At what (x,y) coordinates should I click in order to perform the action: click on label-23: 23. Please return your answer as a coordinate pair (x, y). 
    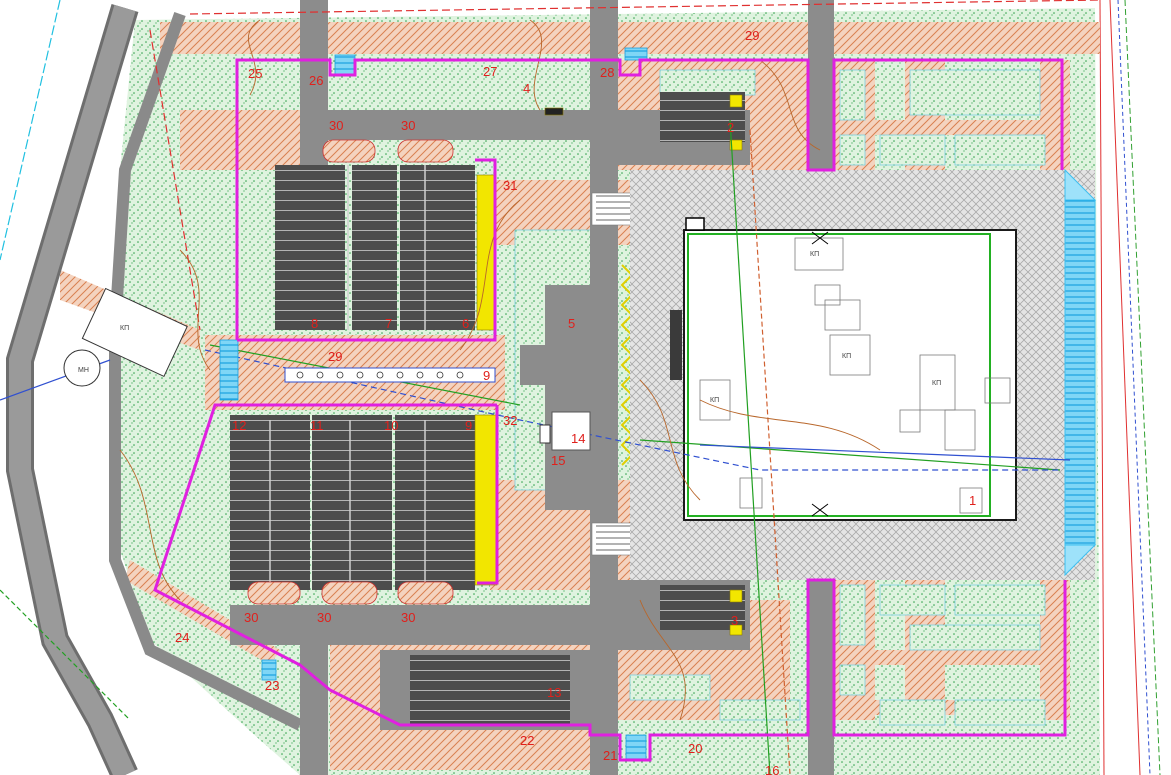
    Looking at the image, I should click on (272, 685).